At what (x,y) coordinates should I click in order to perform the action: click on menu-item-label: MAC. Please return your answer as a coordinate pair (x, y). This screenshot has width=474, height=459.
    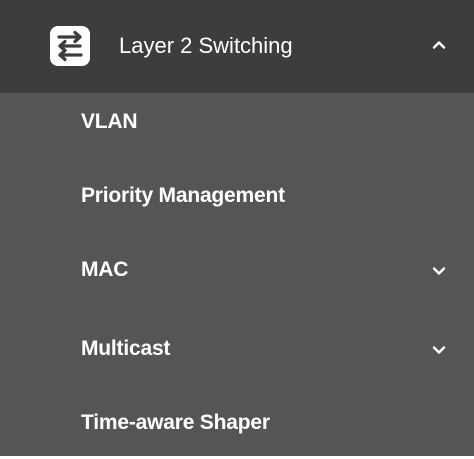
    Looking at the image, I should click on (105, 269).